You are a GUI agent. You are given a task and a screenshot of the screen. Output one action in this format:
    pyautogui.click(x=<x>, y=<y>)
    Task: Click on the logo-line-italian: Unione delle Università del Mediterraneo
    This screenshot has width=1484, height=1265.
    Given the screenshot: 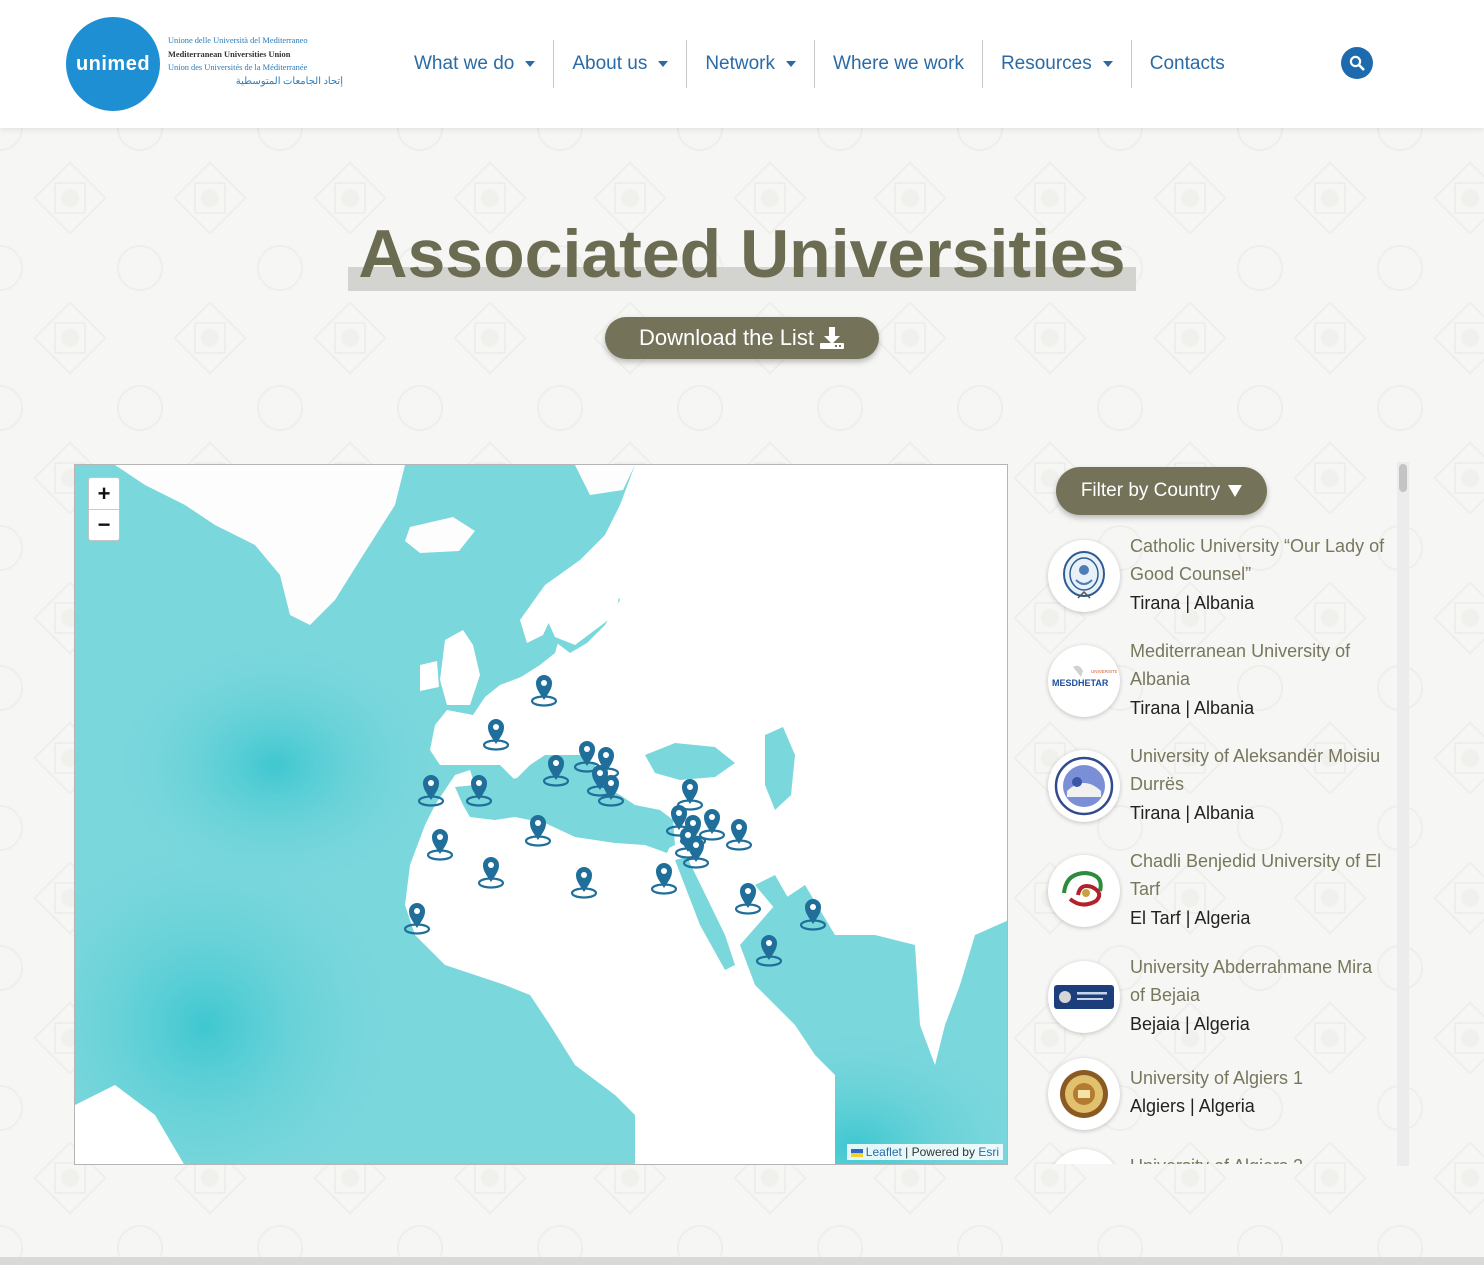 What is the action you would take?
    pyautogui.click(x=238, y=40)
    